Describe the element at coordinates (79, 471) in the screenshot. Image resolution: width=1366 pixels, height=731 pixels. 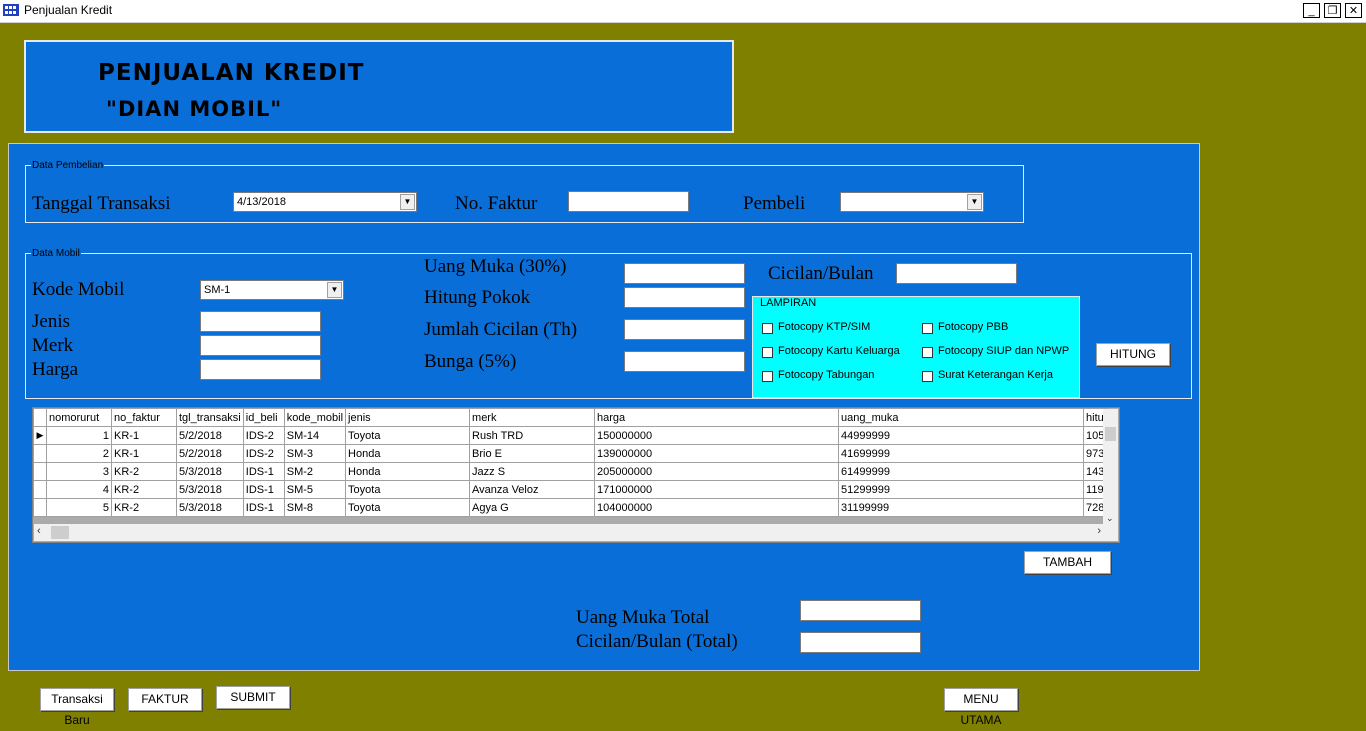
I see `table-cell: 3` at that location.